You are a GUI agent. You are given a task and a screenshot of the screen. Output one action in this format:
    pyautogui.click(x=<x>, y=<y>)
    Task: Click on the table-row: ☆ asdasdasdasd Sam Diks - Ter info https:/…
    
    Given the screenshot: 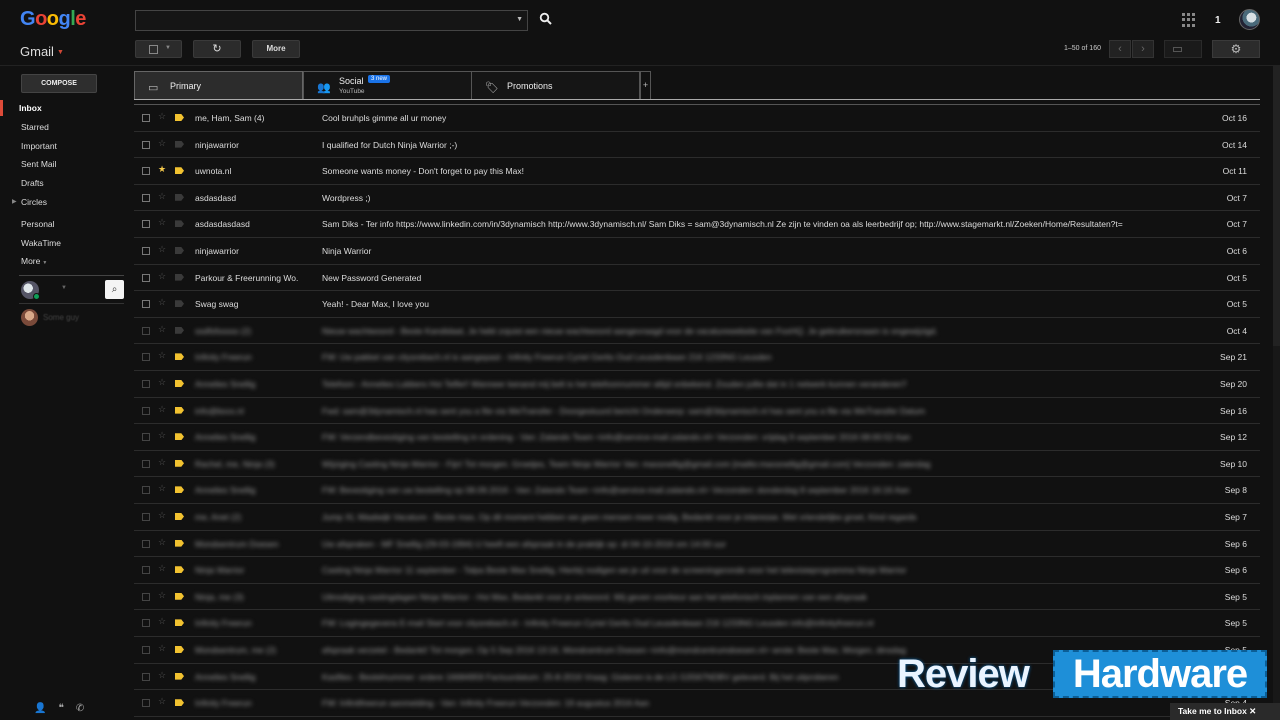 What is the action you would take?
    pyautogui.click(x=697, y=224)
    